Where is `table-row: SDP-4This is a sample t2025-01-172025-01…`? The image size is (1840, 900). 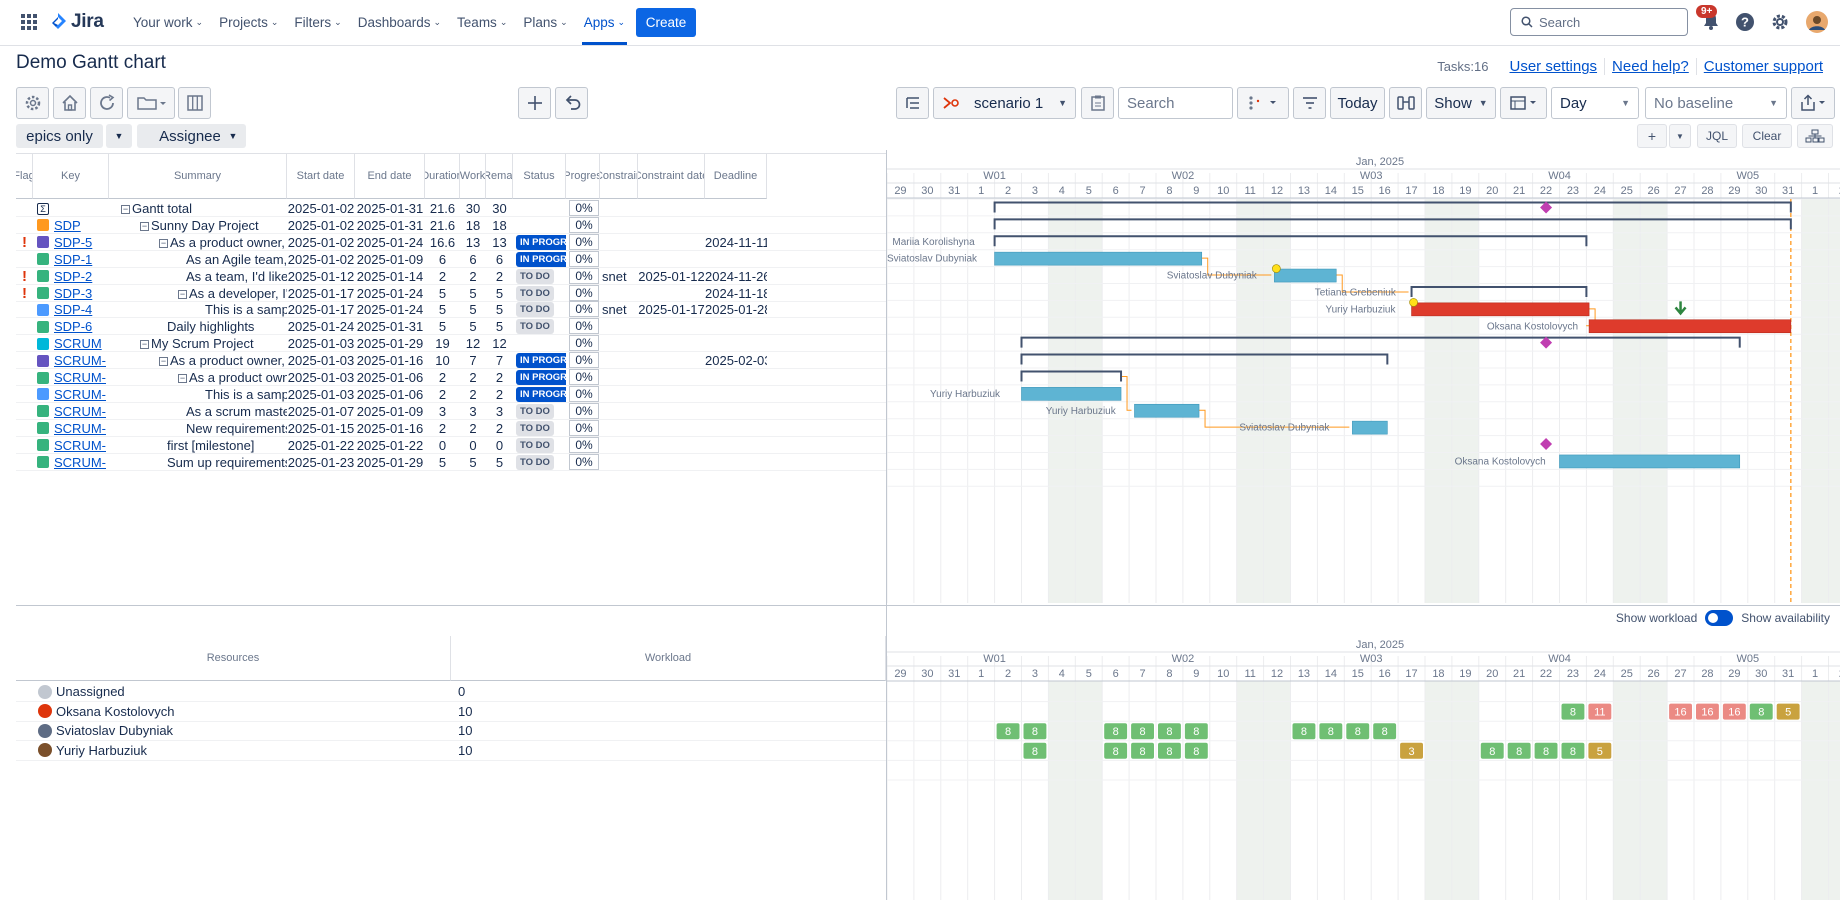
table-row: SDP-4This is a sample t2025-01-172025-01… is located at coordinates (451, 310).